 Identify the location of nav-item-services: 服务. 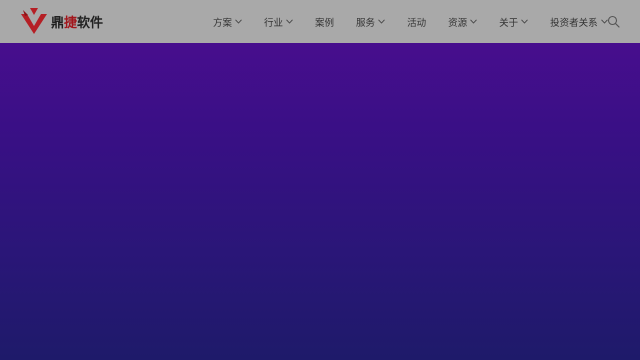
(370, 22).